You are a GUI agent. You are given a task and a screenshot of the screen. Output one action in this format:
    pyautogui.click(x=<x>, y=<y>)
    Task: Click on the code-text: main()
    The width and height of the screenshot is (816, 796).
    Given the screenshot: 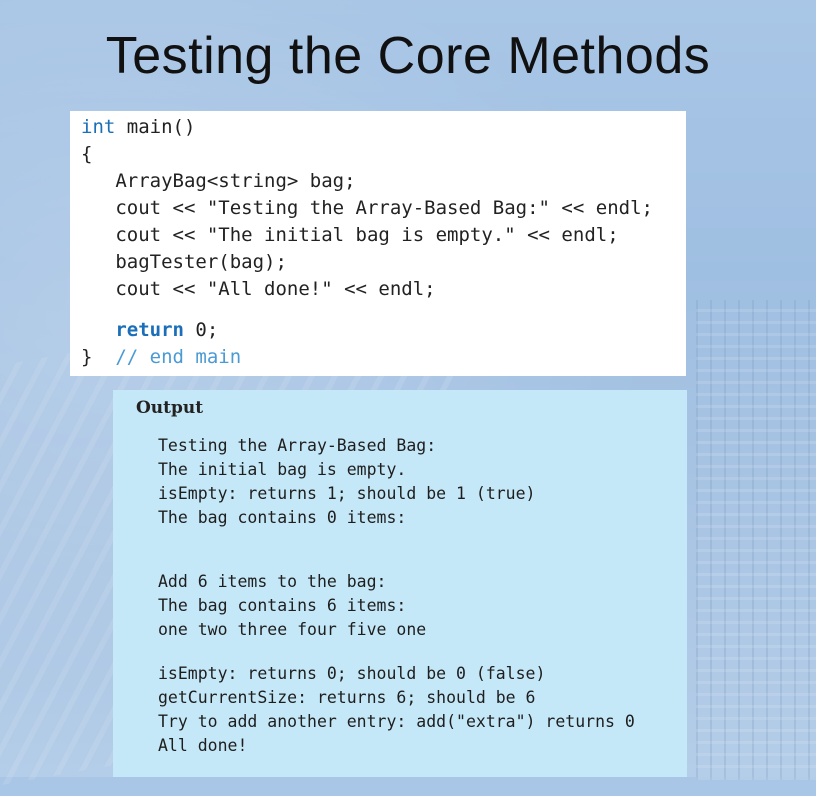 What is the action you would take?
    pyautogui.click(x=155, y=127)
    